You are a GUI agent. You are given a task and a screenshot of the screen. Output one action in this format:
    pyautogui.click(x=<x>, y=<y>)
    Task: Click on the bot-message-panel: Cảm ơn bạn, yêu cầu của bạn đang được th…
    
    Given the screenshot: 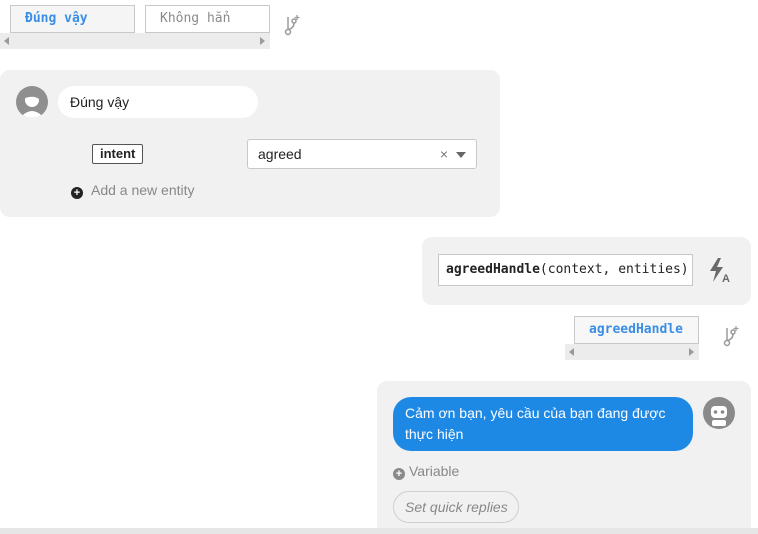 What is the action you would take?
    pyautogui.click(x=564, y=457)
    